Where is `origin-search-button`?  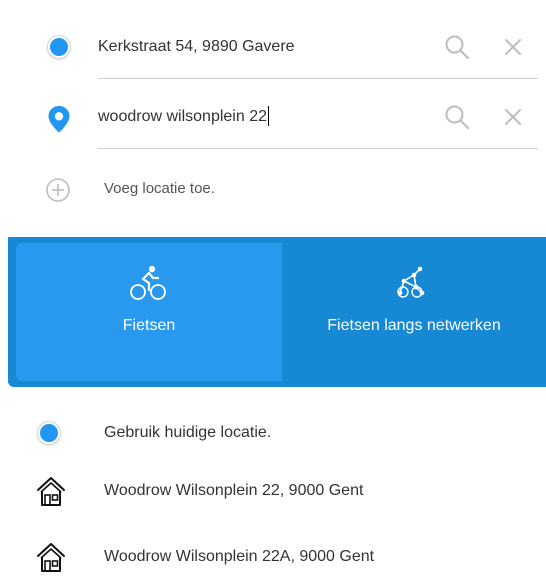 origin-search-button is located at coordinates (457, 47).